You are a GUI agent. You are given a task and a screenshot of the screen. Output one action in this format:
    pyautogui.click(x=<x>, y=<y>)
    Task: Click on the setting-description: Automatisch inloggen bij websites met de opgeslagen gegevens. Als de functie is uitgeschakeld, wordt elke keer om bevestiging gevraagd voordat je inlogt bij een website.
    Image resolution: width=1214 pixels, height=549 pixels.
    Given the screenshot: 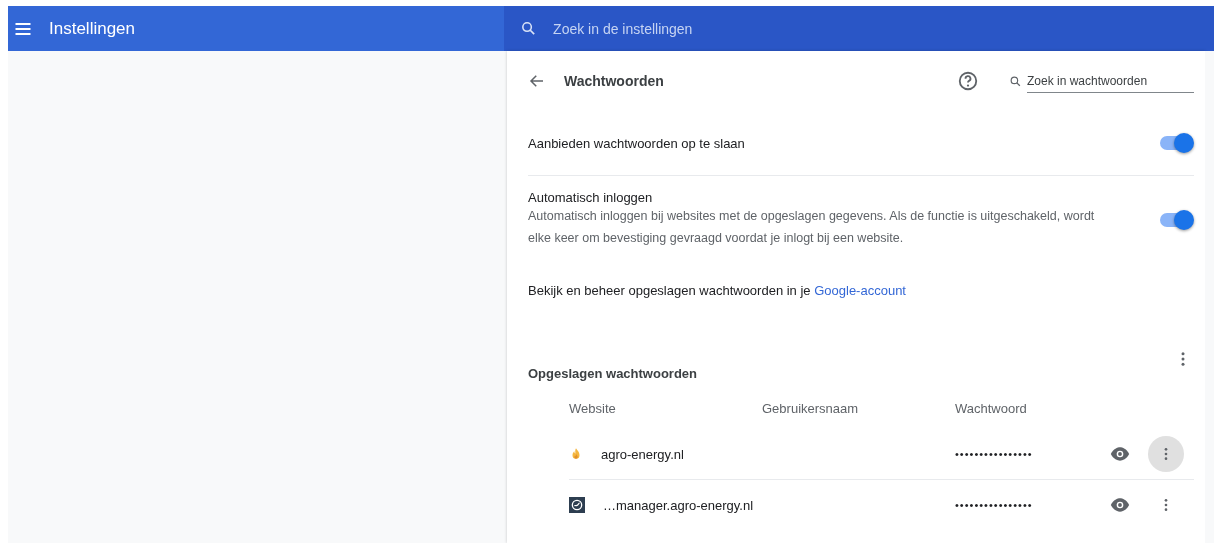 What is the action you would take?
    pyautogui.click(x=812, y=227)
    